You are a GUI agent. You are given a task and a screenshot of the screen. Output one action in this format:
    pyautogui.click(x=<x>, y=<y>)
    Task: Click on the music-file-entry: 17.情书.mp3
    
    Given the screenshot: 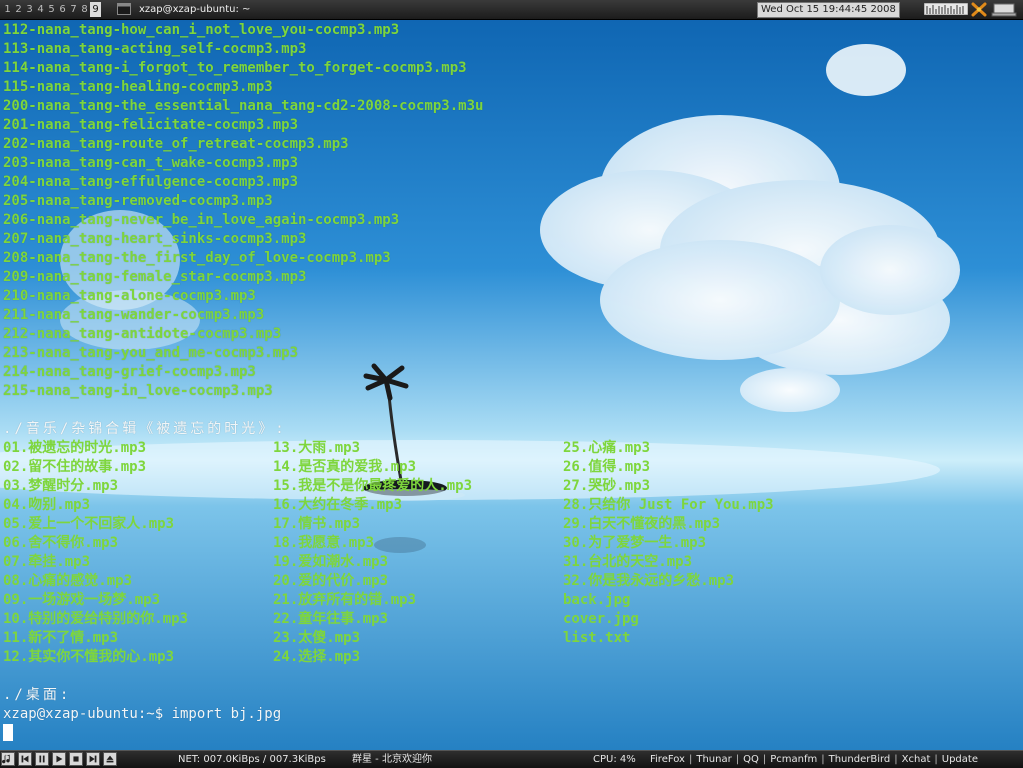 What is the action you would take?
    pyautogui.click(x=317, y=524)
    